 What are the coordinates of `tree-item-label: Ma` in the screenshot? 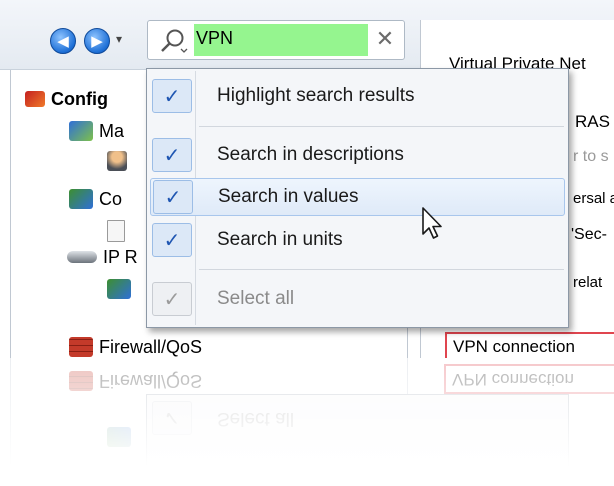 It's located at (112, 130).